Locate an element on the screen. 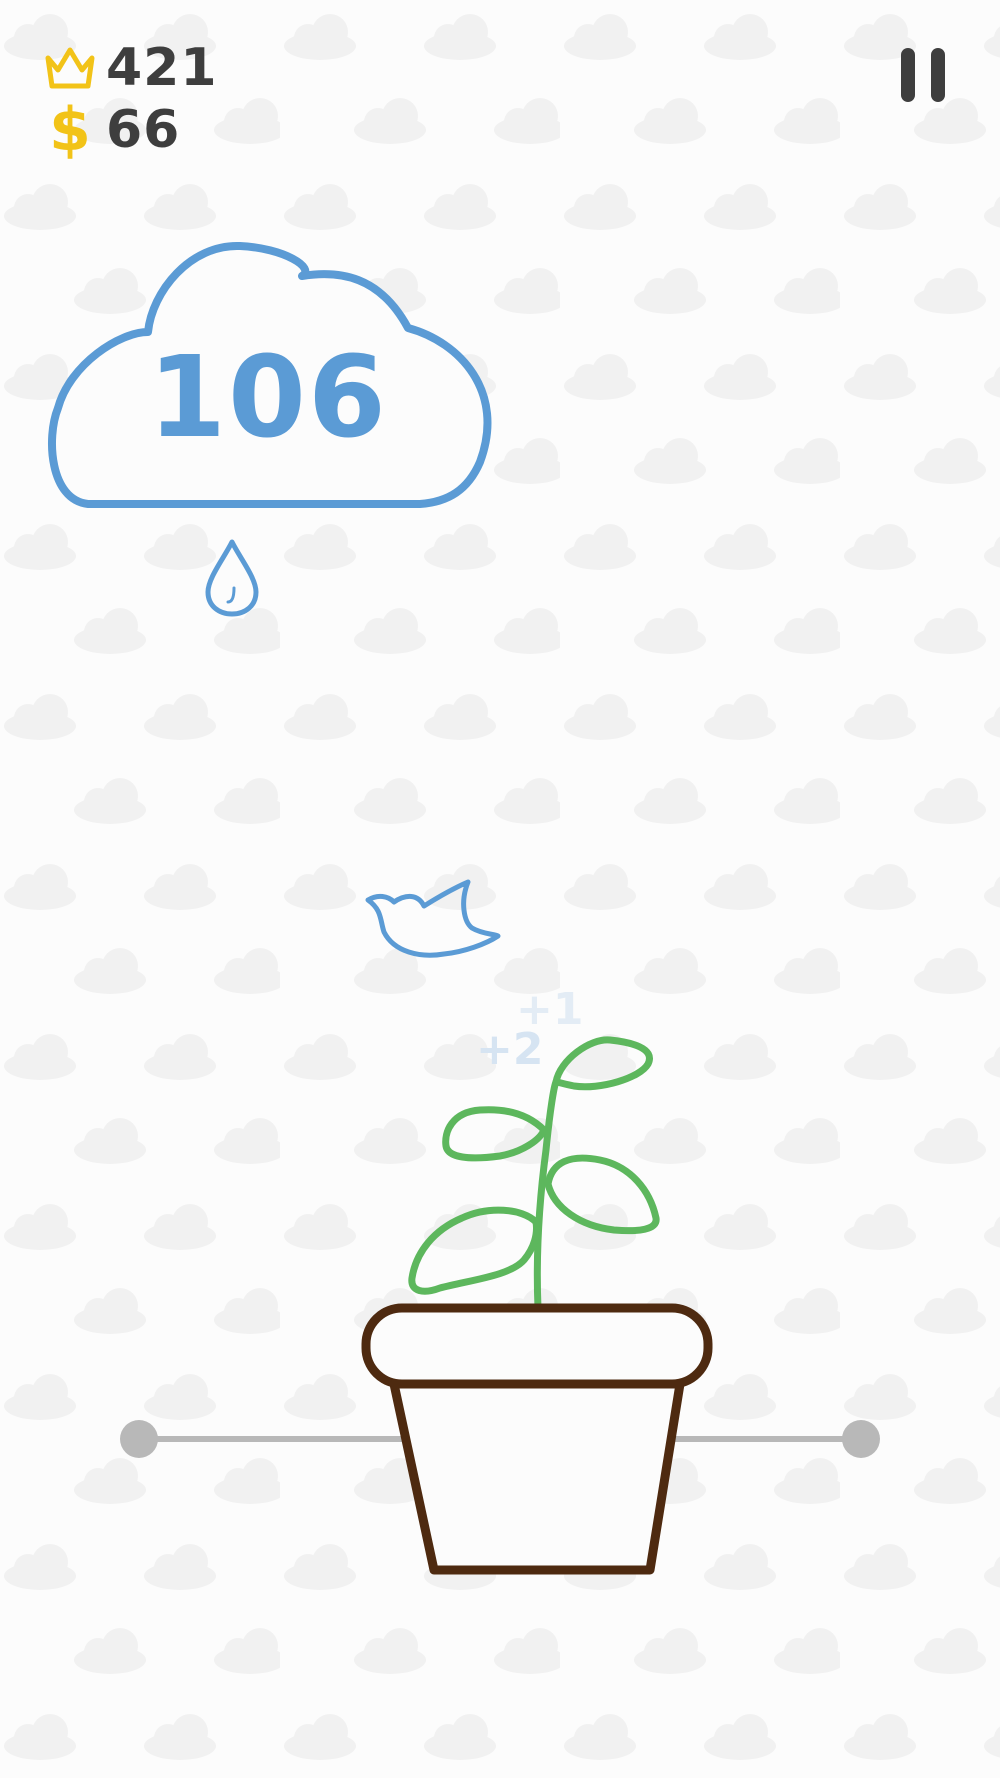  potted-plant is located at coordinates (540, 1310).